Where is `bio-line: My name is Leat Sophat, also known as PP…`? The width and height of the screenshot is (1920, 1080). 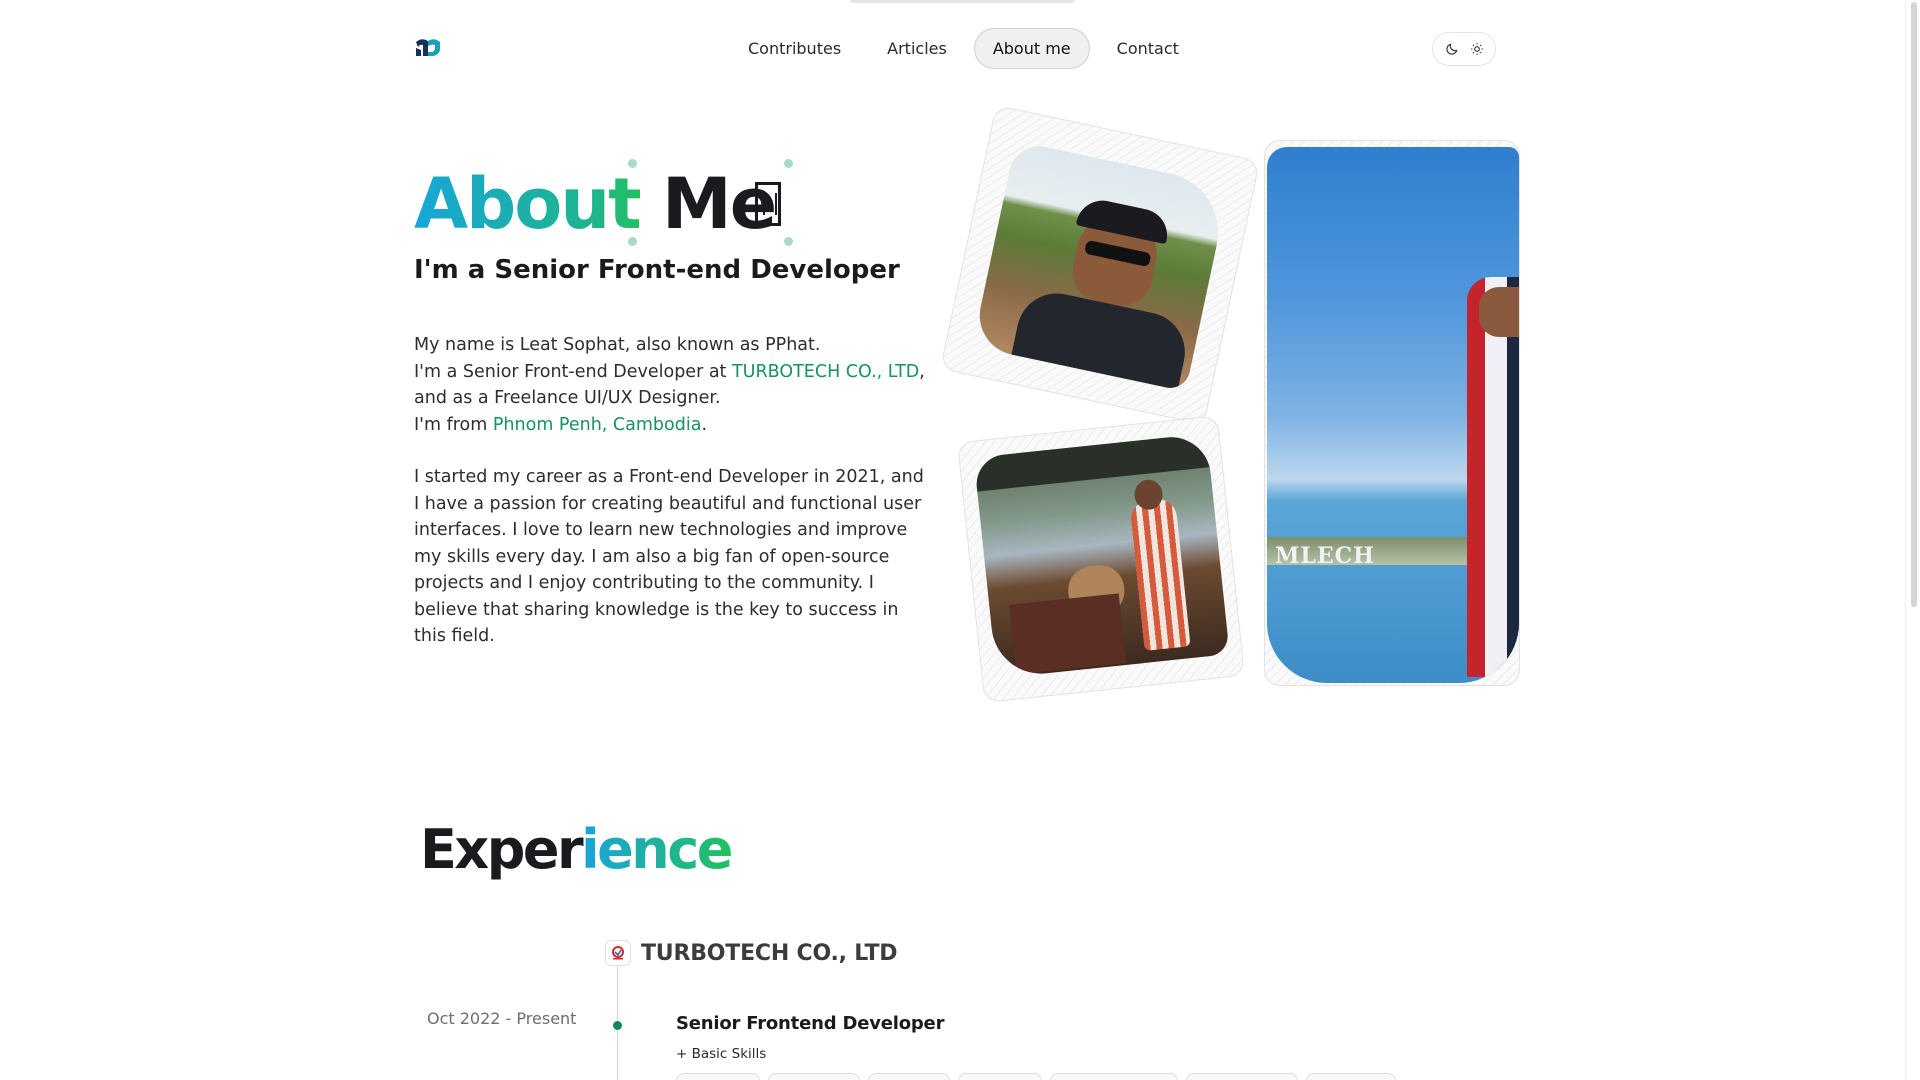
bio-line: My name is Leat Sophat, also known as PP… is located at coordinates (617, 345).